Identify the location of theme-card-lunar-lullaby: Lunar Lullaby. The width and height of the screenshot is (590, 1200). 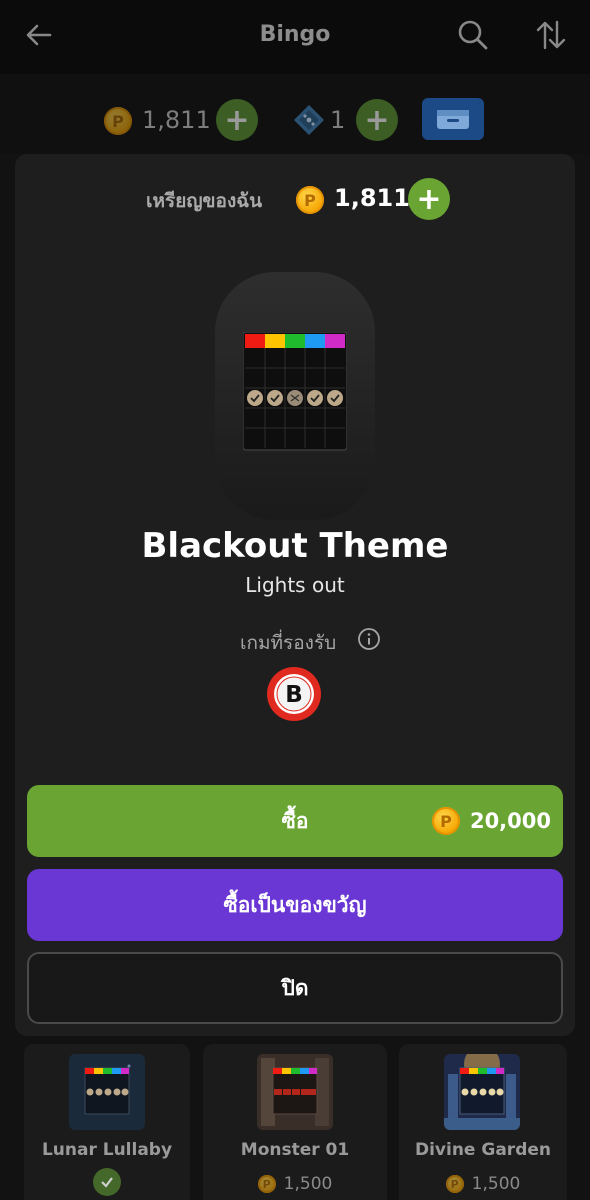
(107, 1122).